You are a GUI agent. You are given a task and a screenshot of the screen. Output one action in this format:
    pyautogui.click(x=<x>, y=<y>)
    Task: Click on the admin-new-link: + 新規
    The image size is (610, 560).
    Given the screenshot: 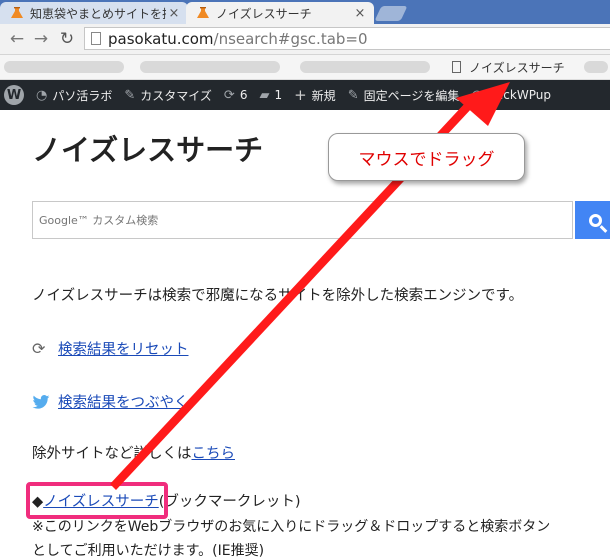 What is the action you would take?
    pyautogui.click(x=315, y=95)
    